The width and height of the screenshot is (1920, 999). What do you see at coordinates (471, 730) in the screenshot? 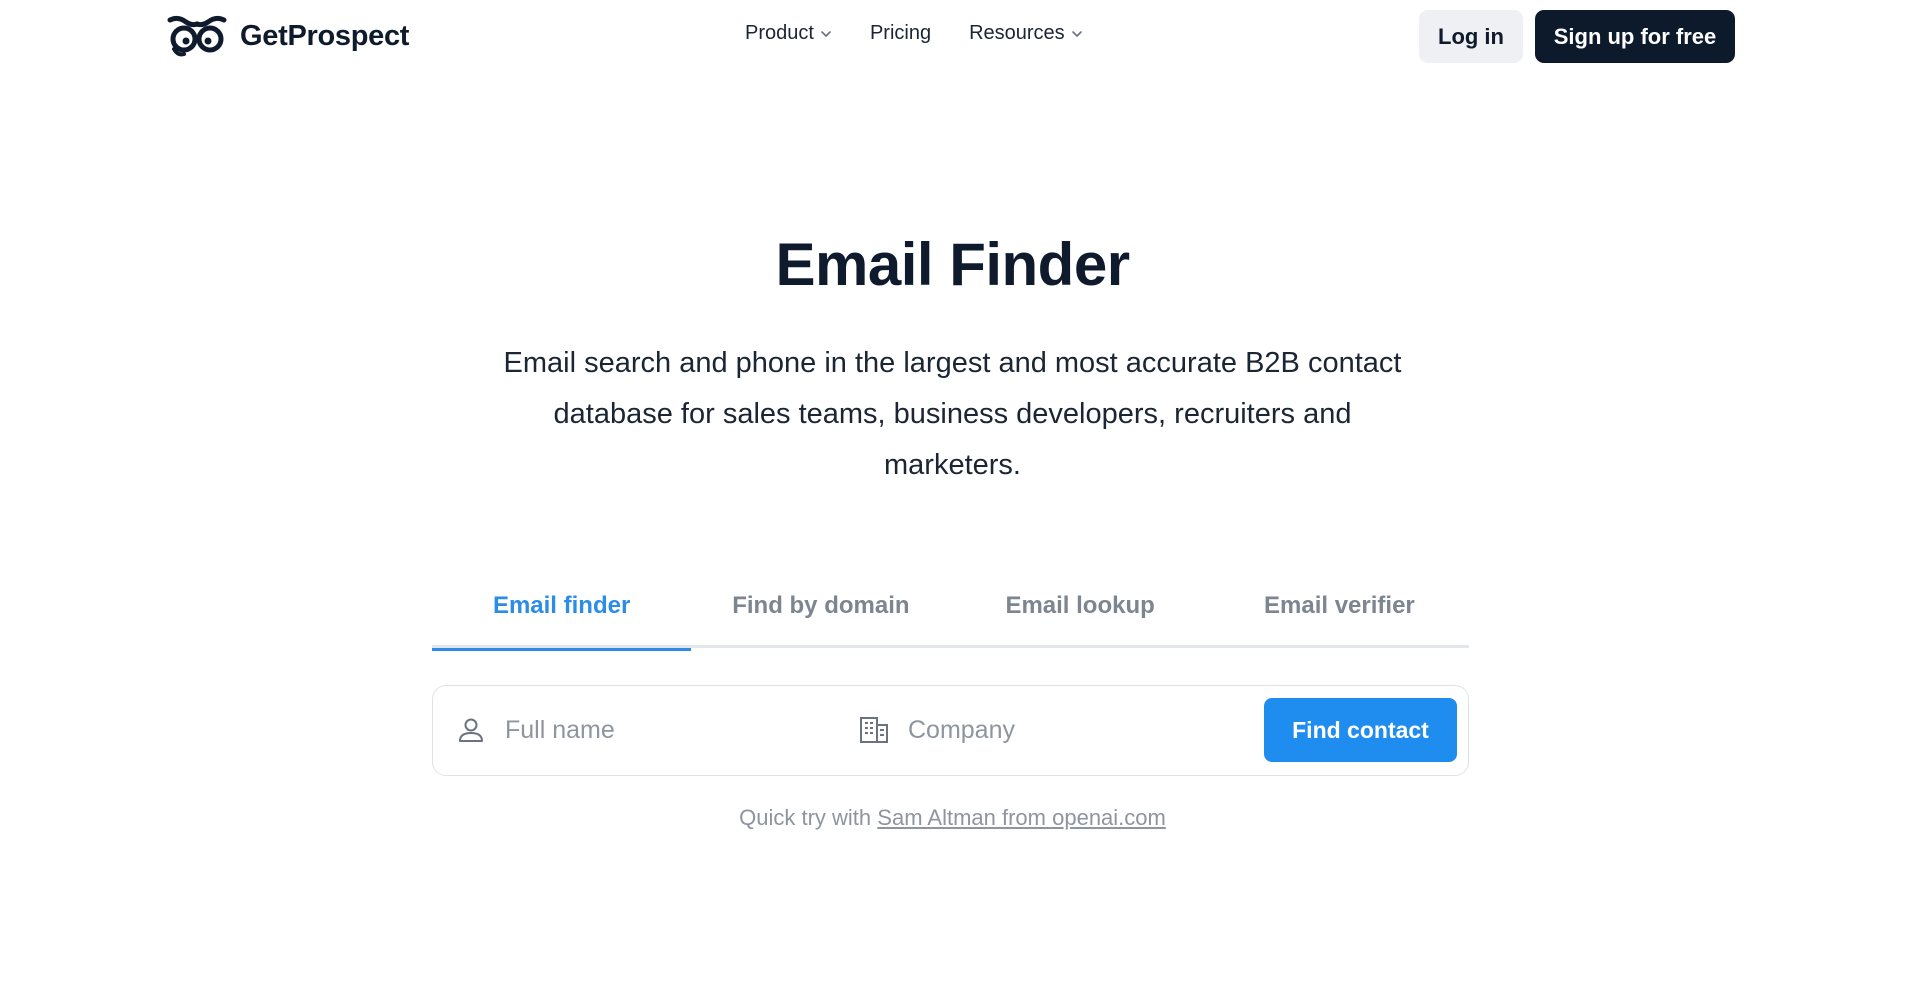
I see `person-icon` at bounding box center [471, 730].